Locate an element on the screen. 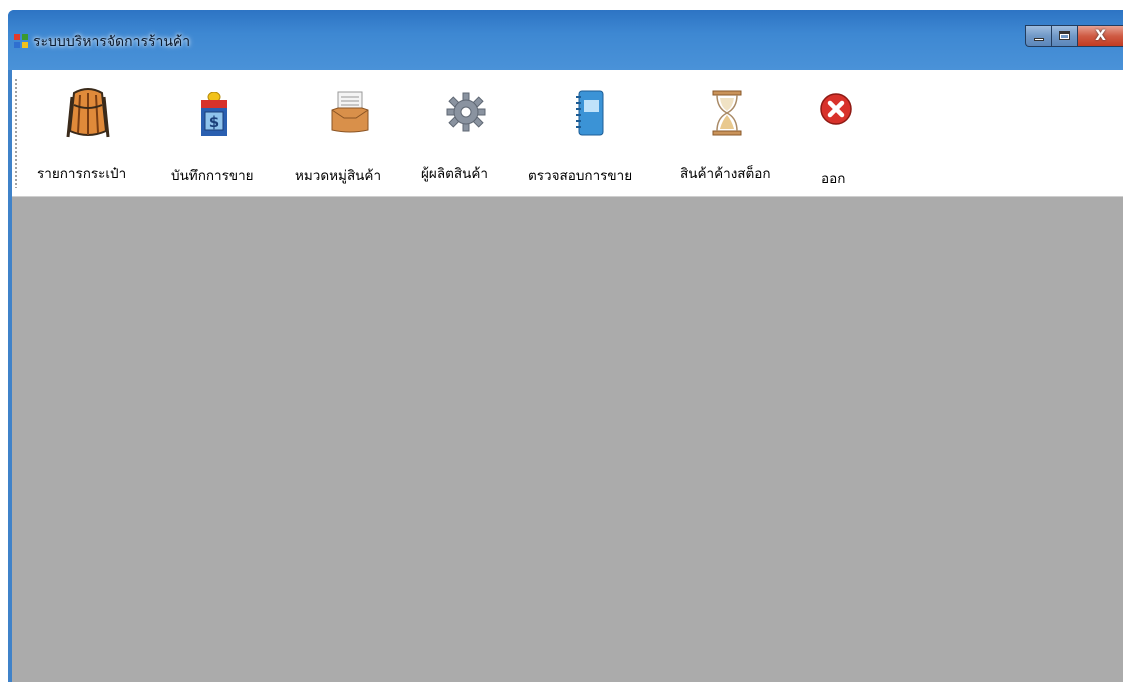 This screenshot has height=682, width=1123. toolbar-label: สินค้าค้างสต็อก is located at coordinates (725, 174).